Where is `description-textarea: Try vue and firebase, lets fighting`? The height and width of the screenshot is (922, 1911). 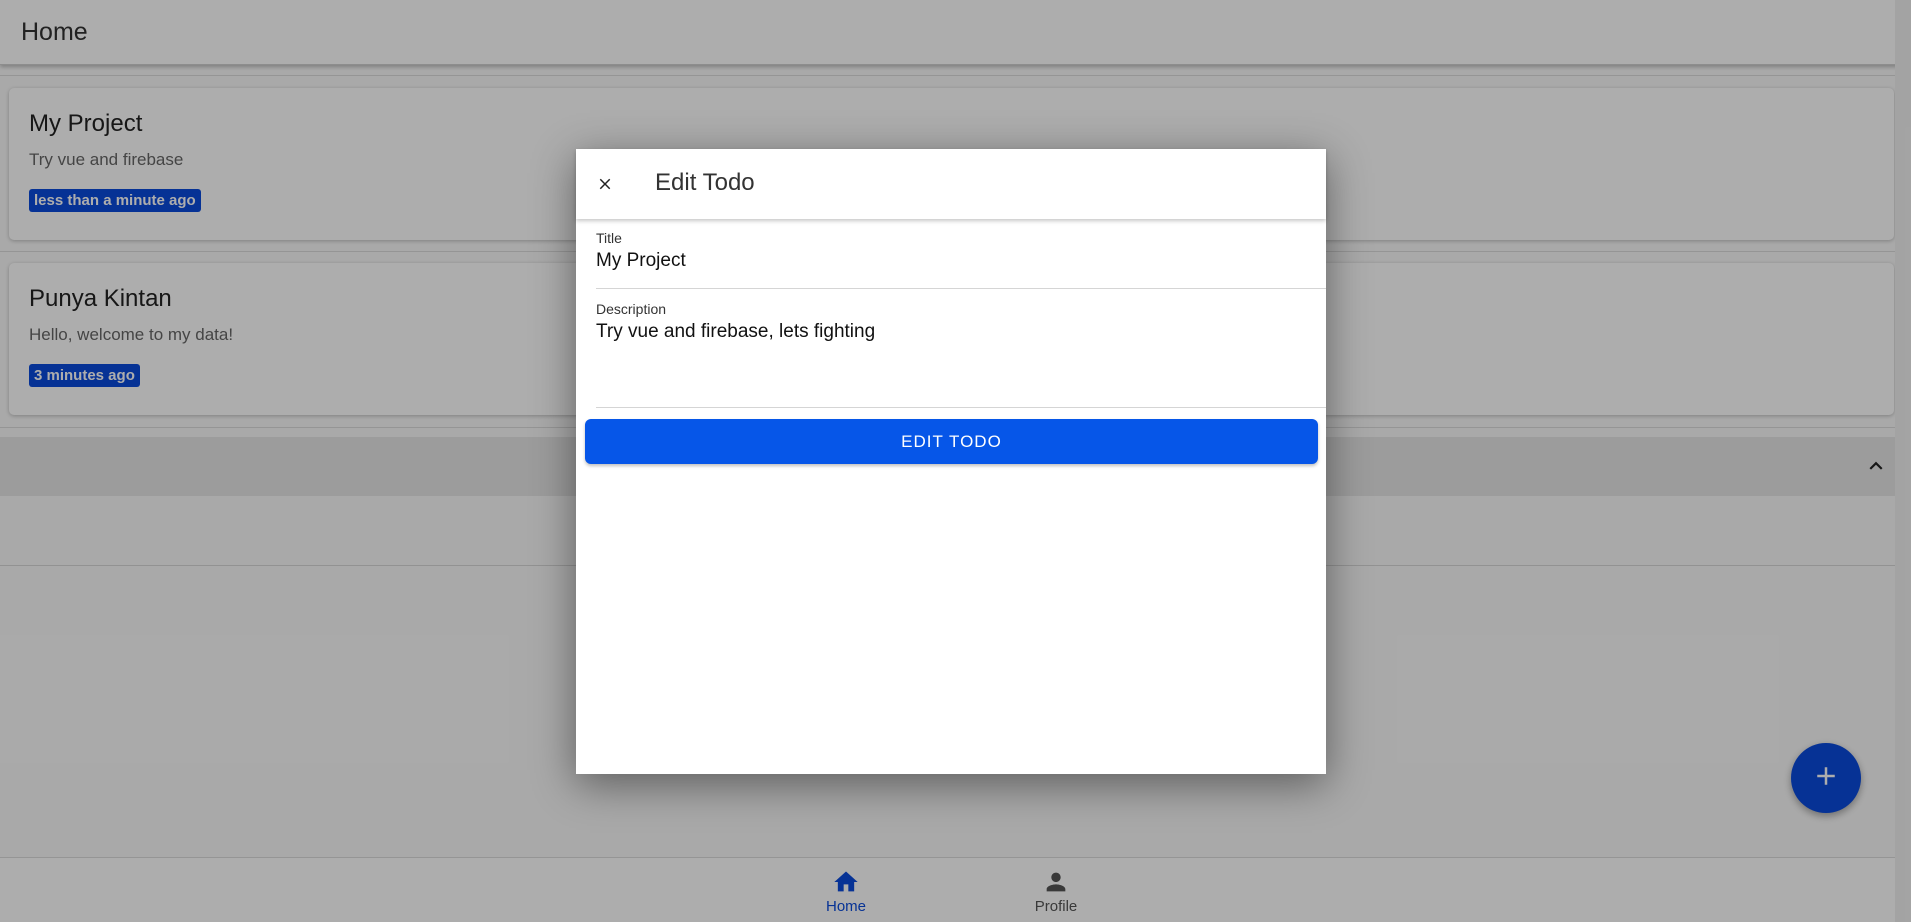
description-textarea: Try vue and firebase, lets fighting is located at coordinates (961, 356).